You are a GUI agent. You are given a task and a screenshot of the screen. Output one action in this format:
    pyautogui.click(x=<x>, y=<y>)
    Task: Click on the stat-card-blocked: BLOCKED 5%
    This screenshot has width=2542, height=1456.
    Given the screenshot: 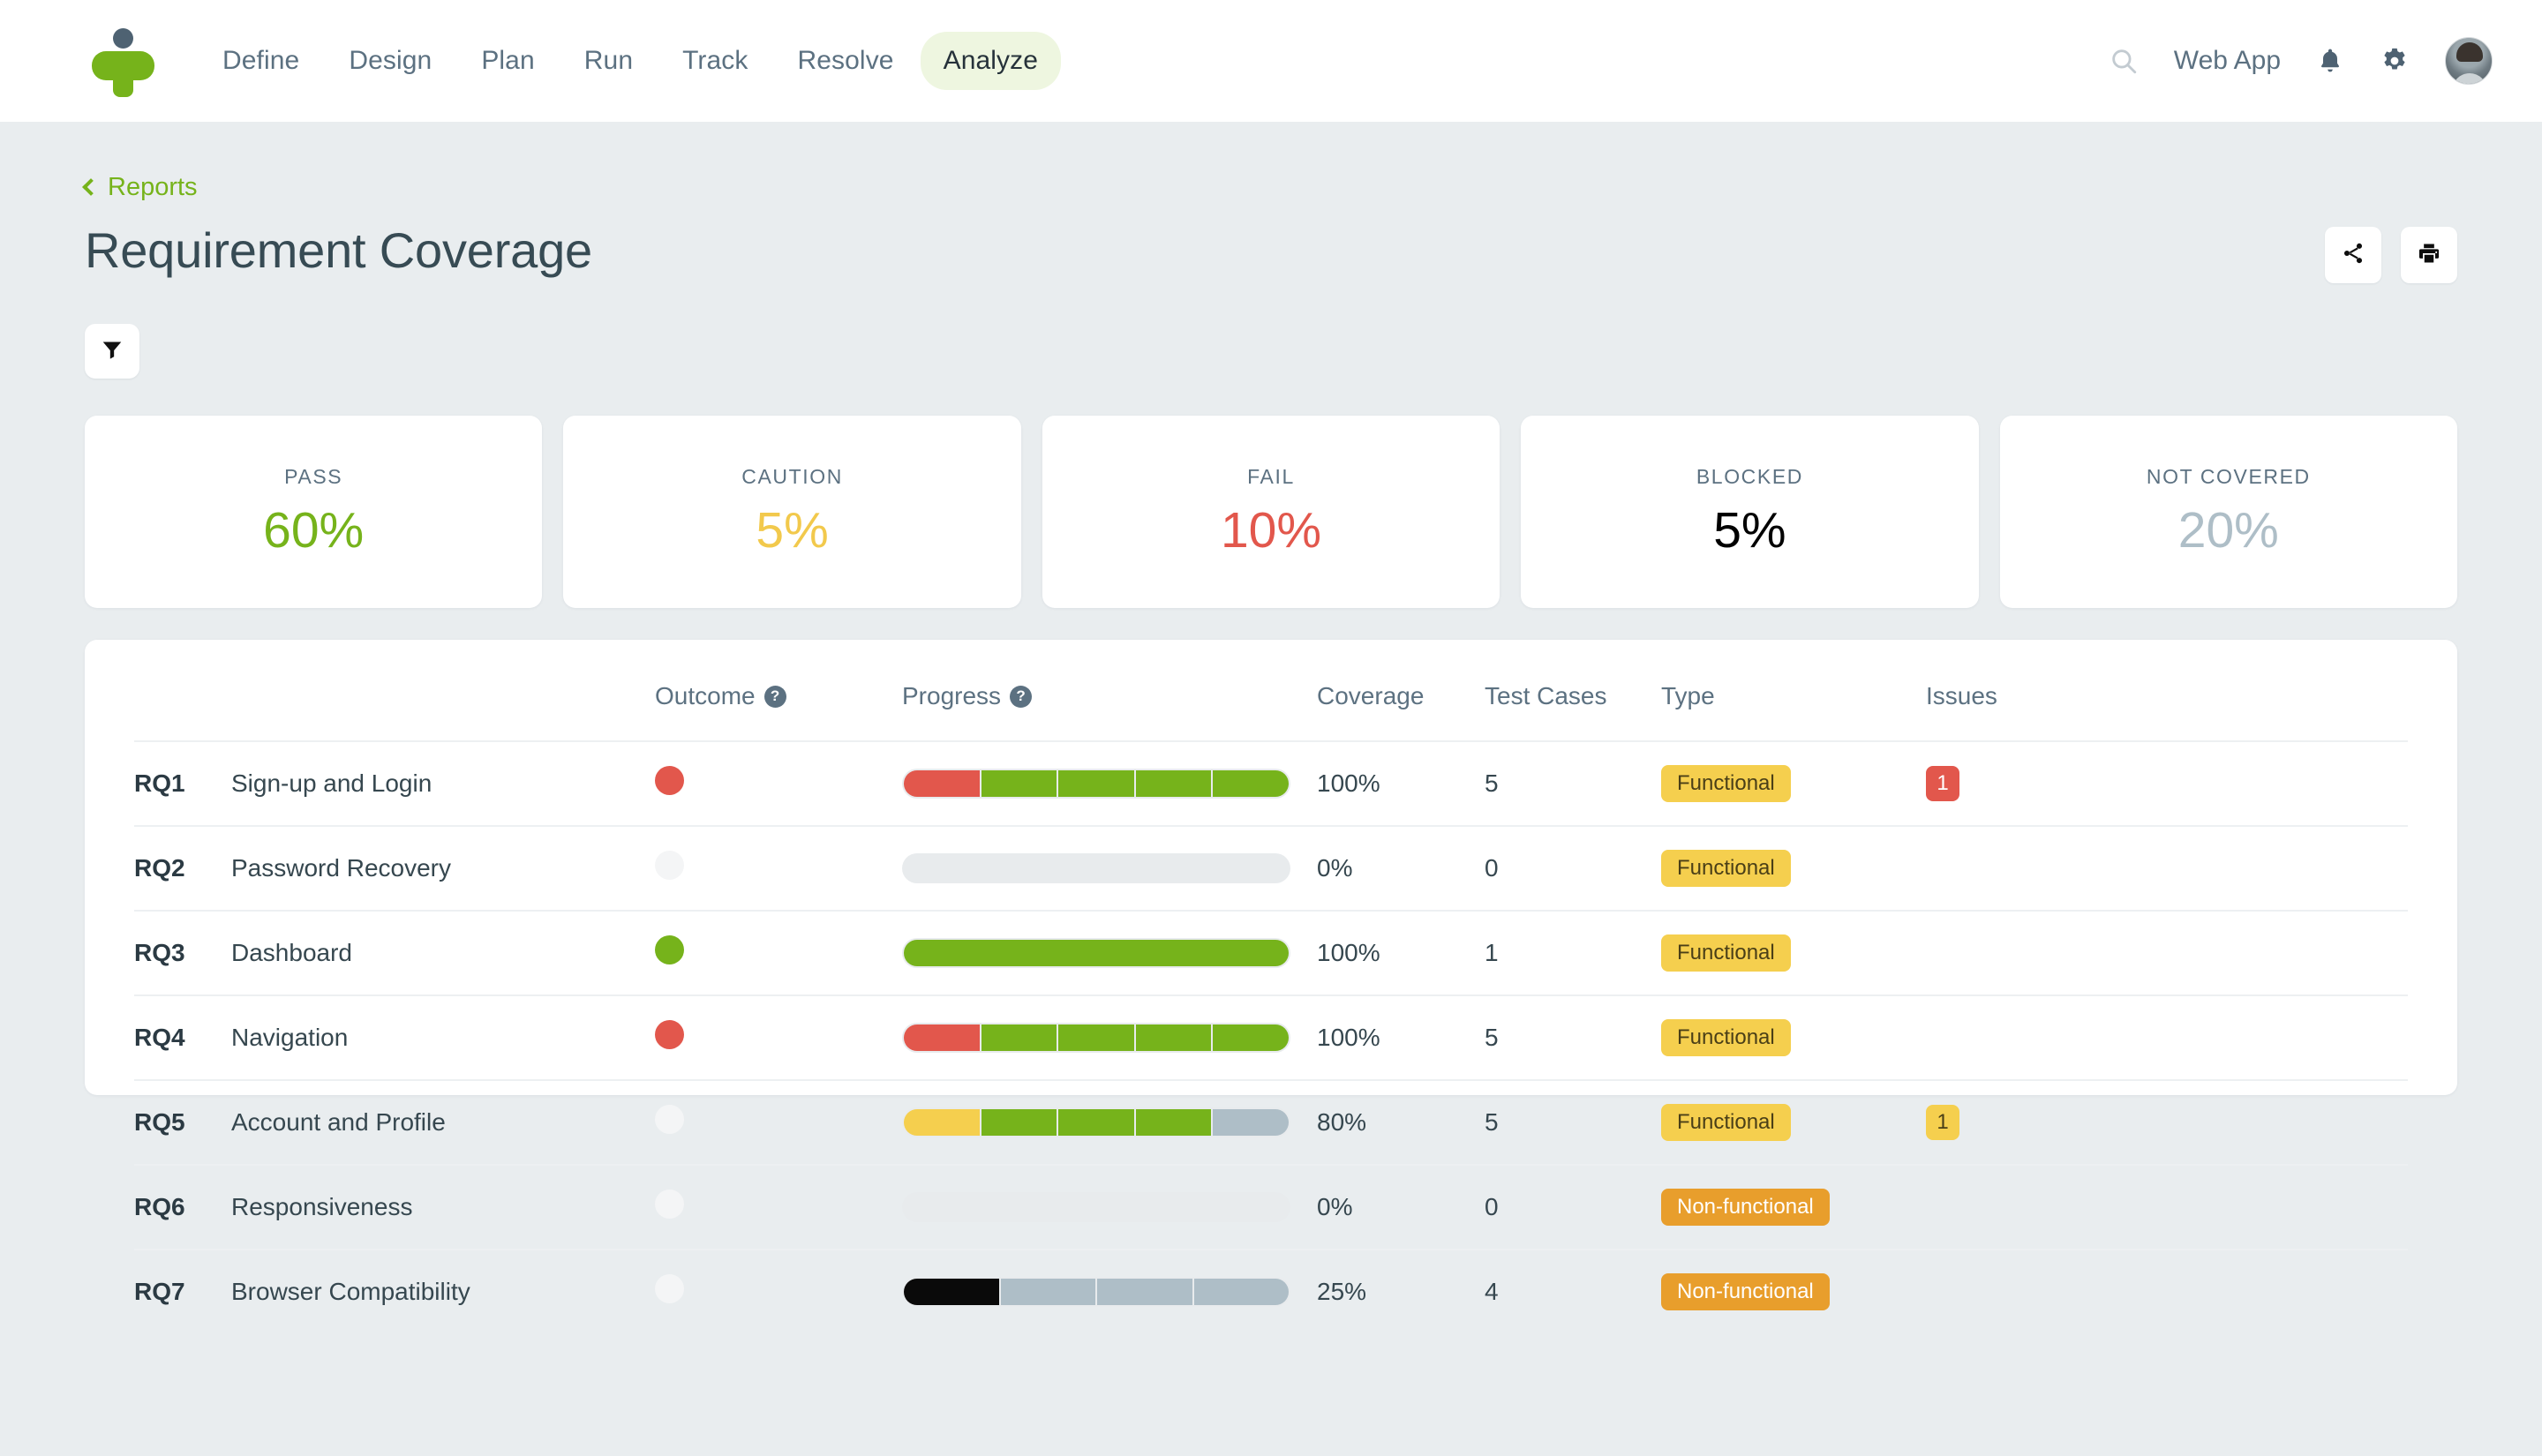 What is the action you would take?
    pyautogui.click(x=1750, y=512)
    